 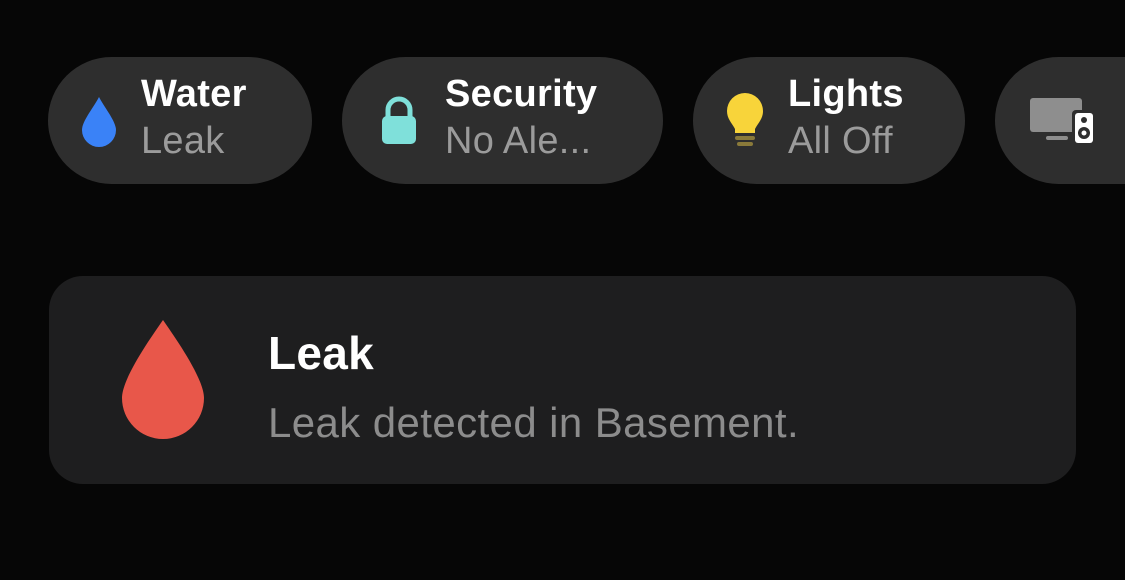 I want to click on pill-title: Security, so click(x=521, y=94).